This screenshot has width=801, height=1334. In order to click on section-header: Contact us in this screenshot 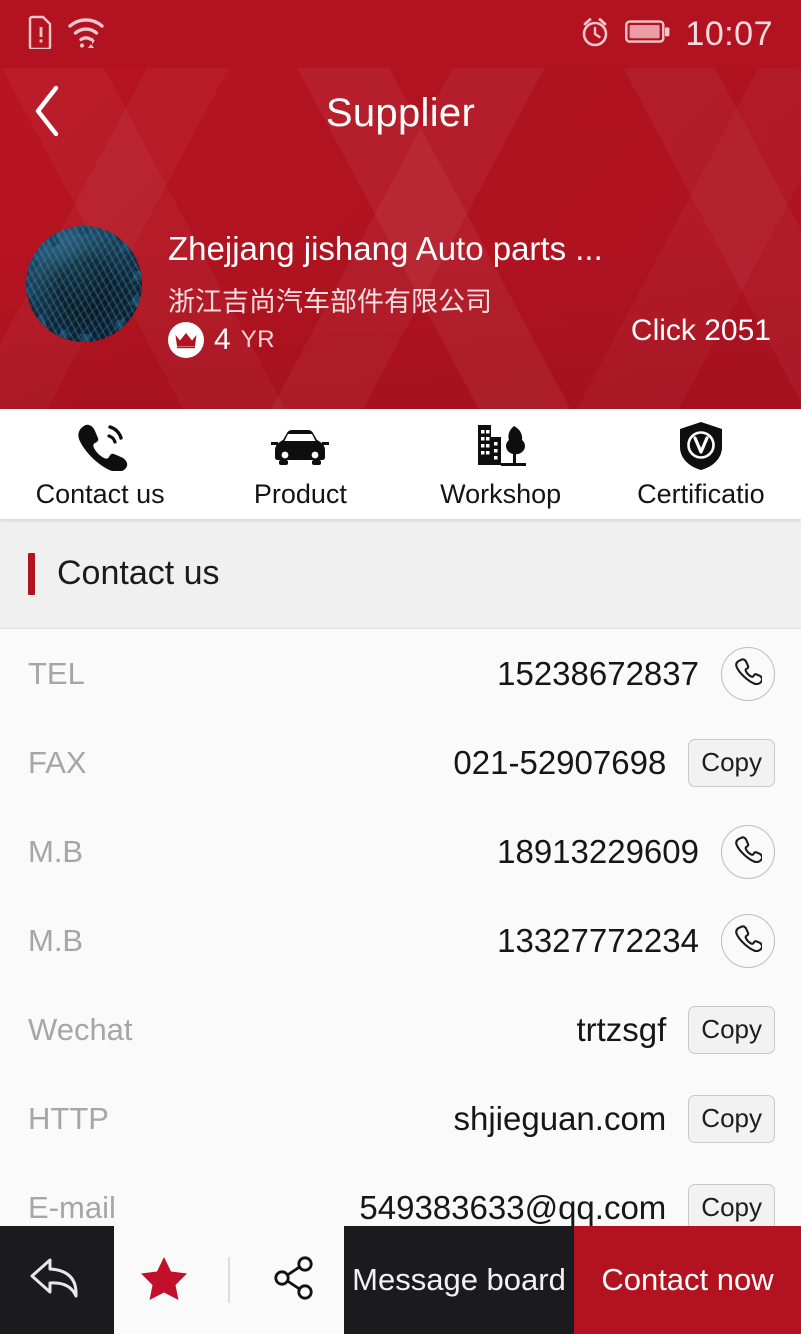, I will do `click(400, 574)`.